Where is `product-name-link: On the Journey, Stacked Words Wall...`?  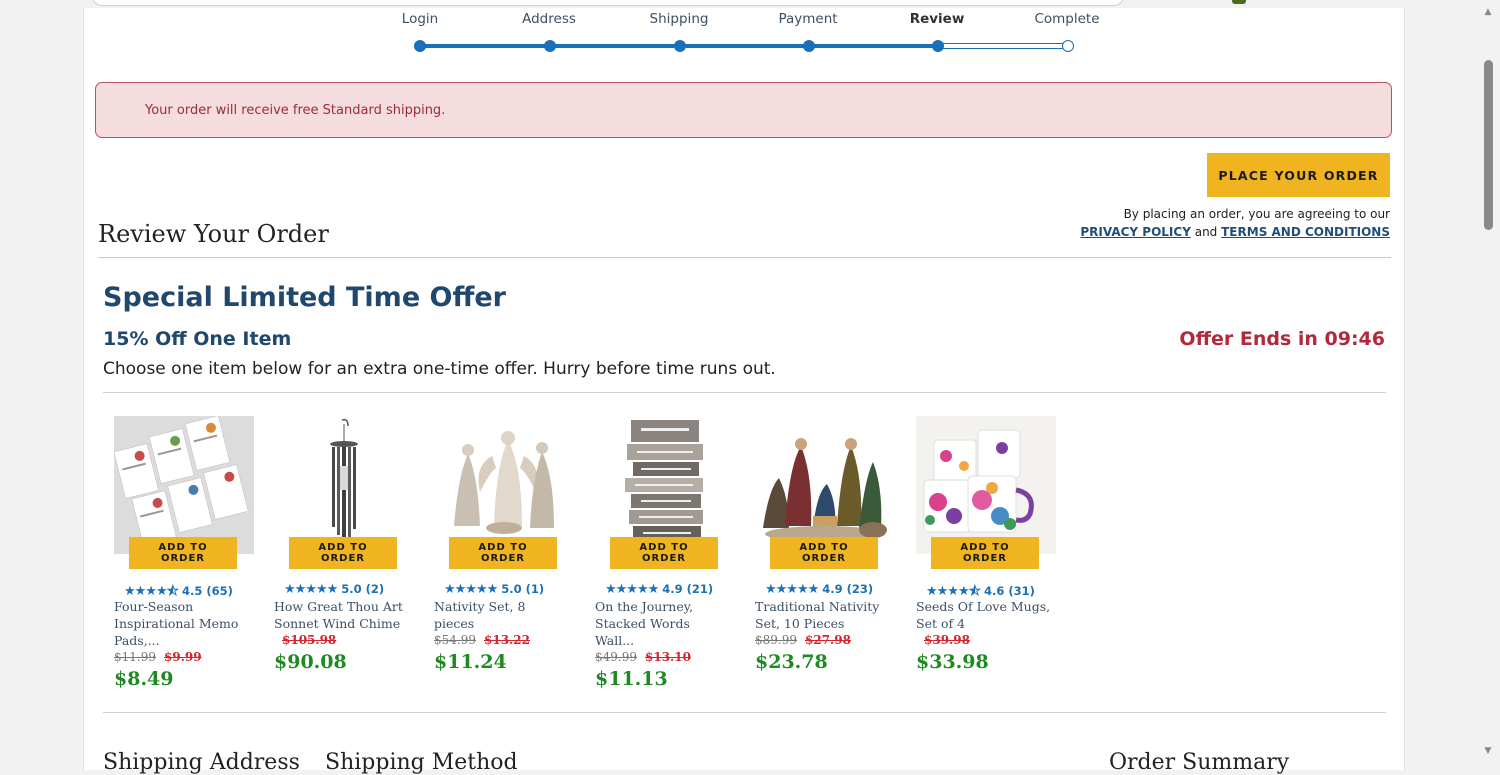
product-name-link: On the Journey, Stacked Words Wall... is located at coordinates (662, 623).